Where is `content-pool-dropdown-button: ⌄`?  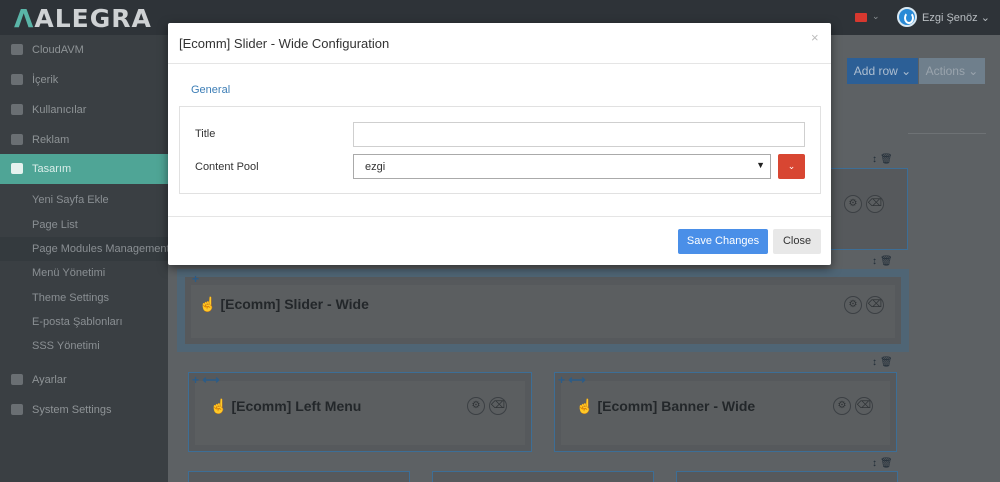 content-pool-dropdown-button: ⌄ is located at coordinates (791, 166).